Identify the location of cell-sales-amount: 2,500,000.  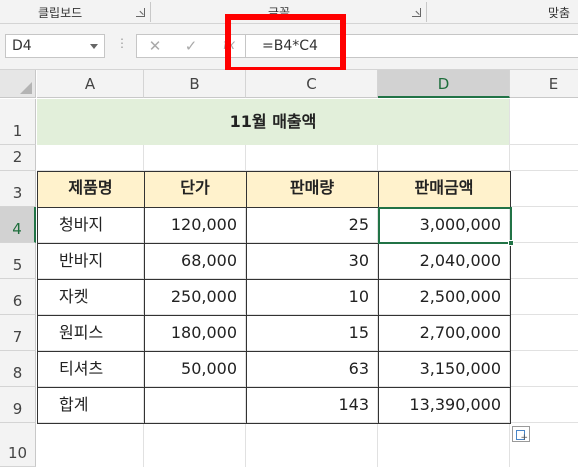
(444, 297).